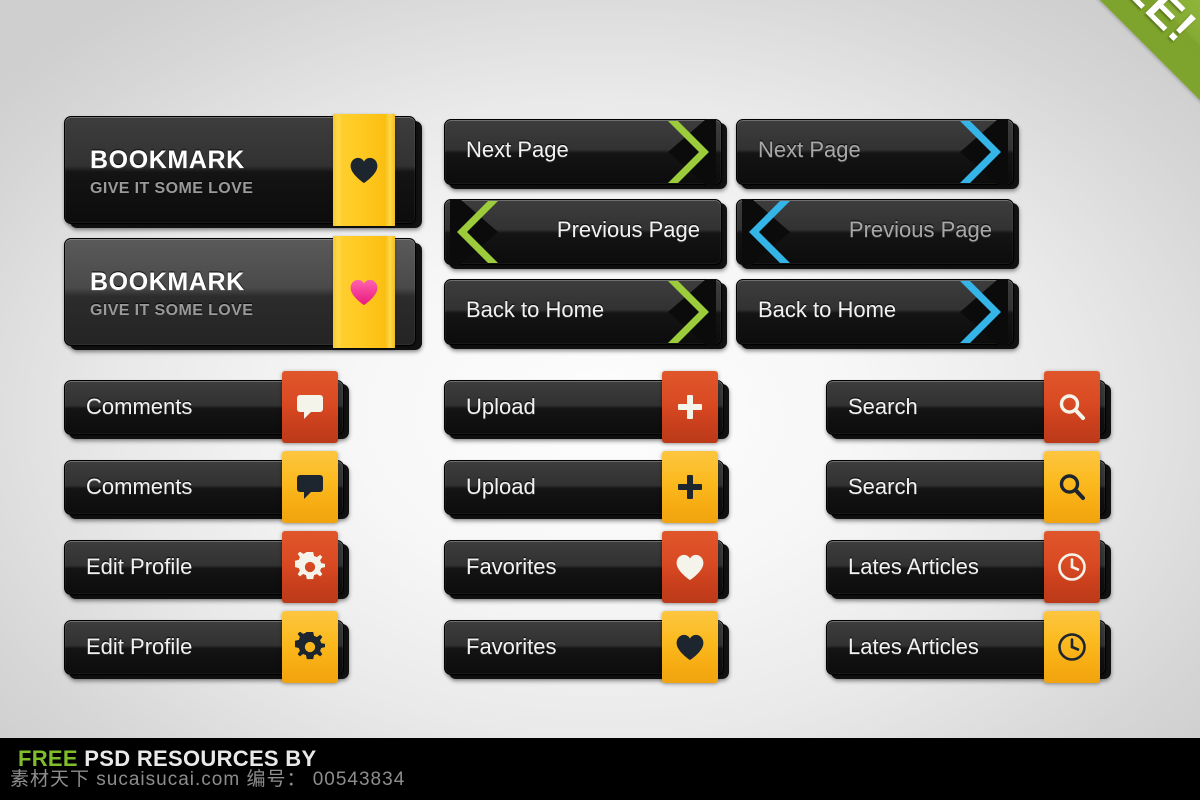 The image size is (1200, 800). I want to click on upload-button-yellow: Upload, so click(586, 487).